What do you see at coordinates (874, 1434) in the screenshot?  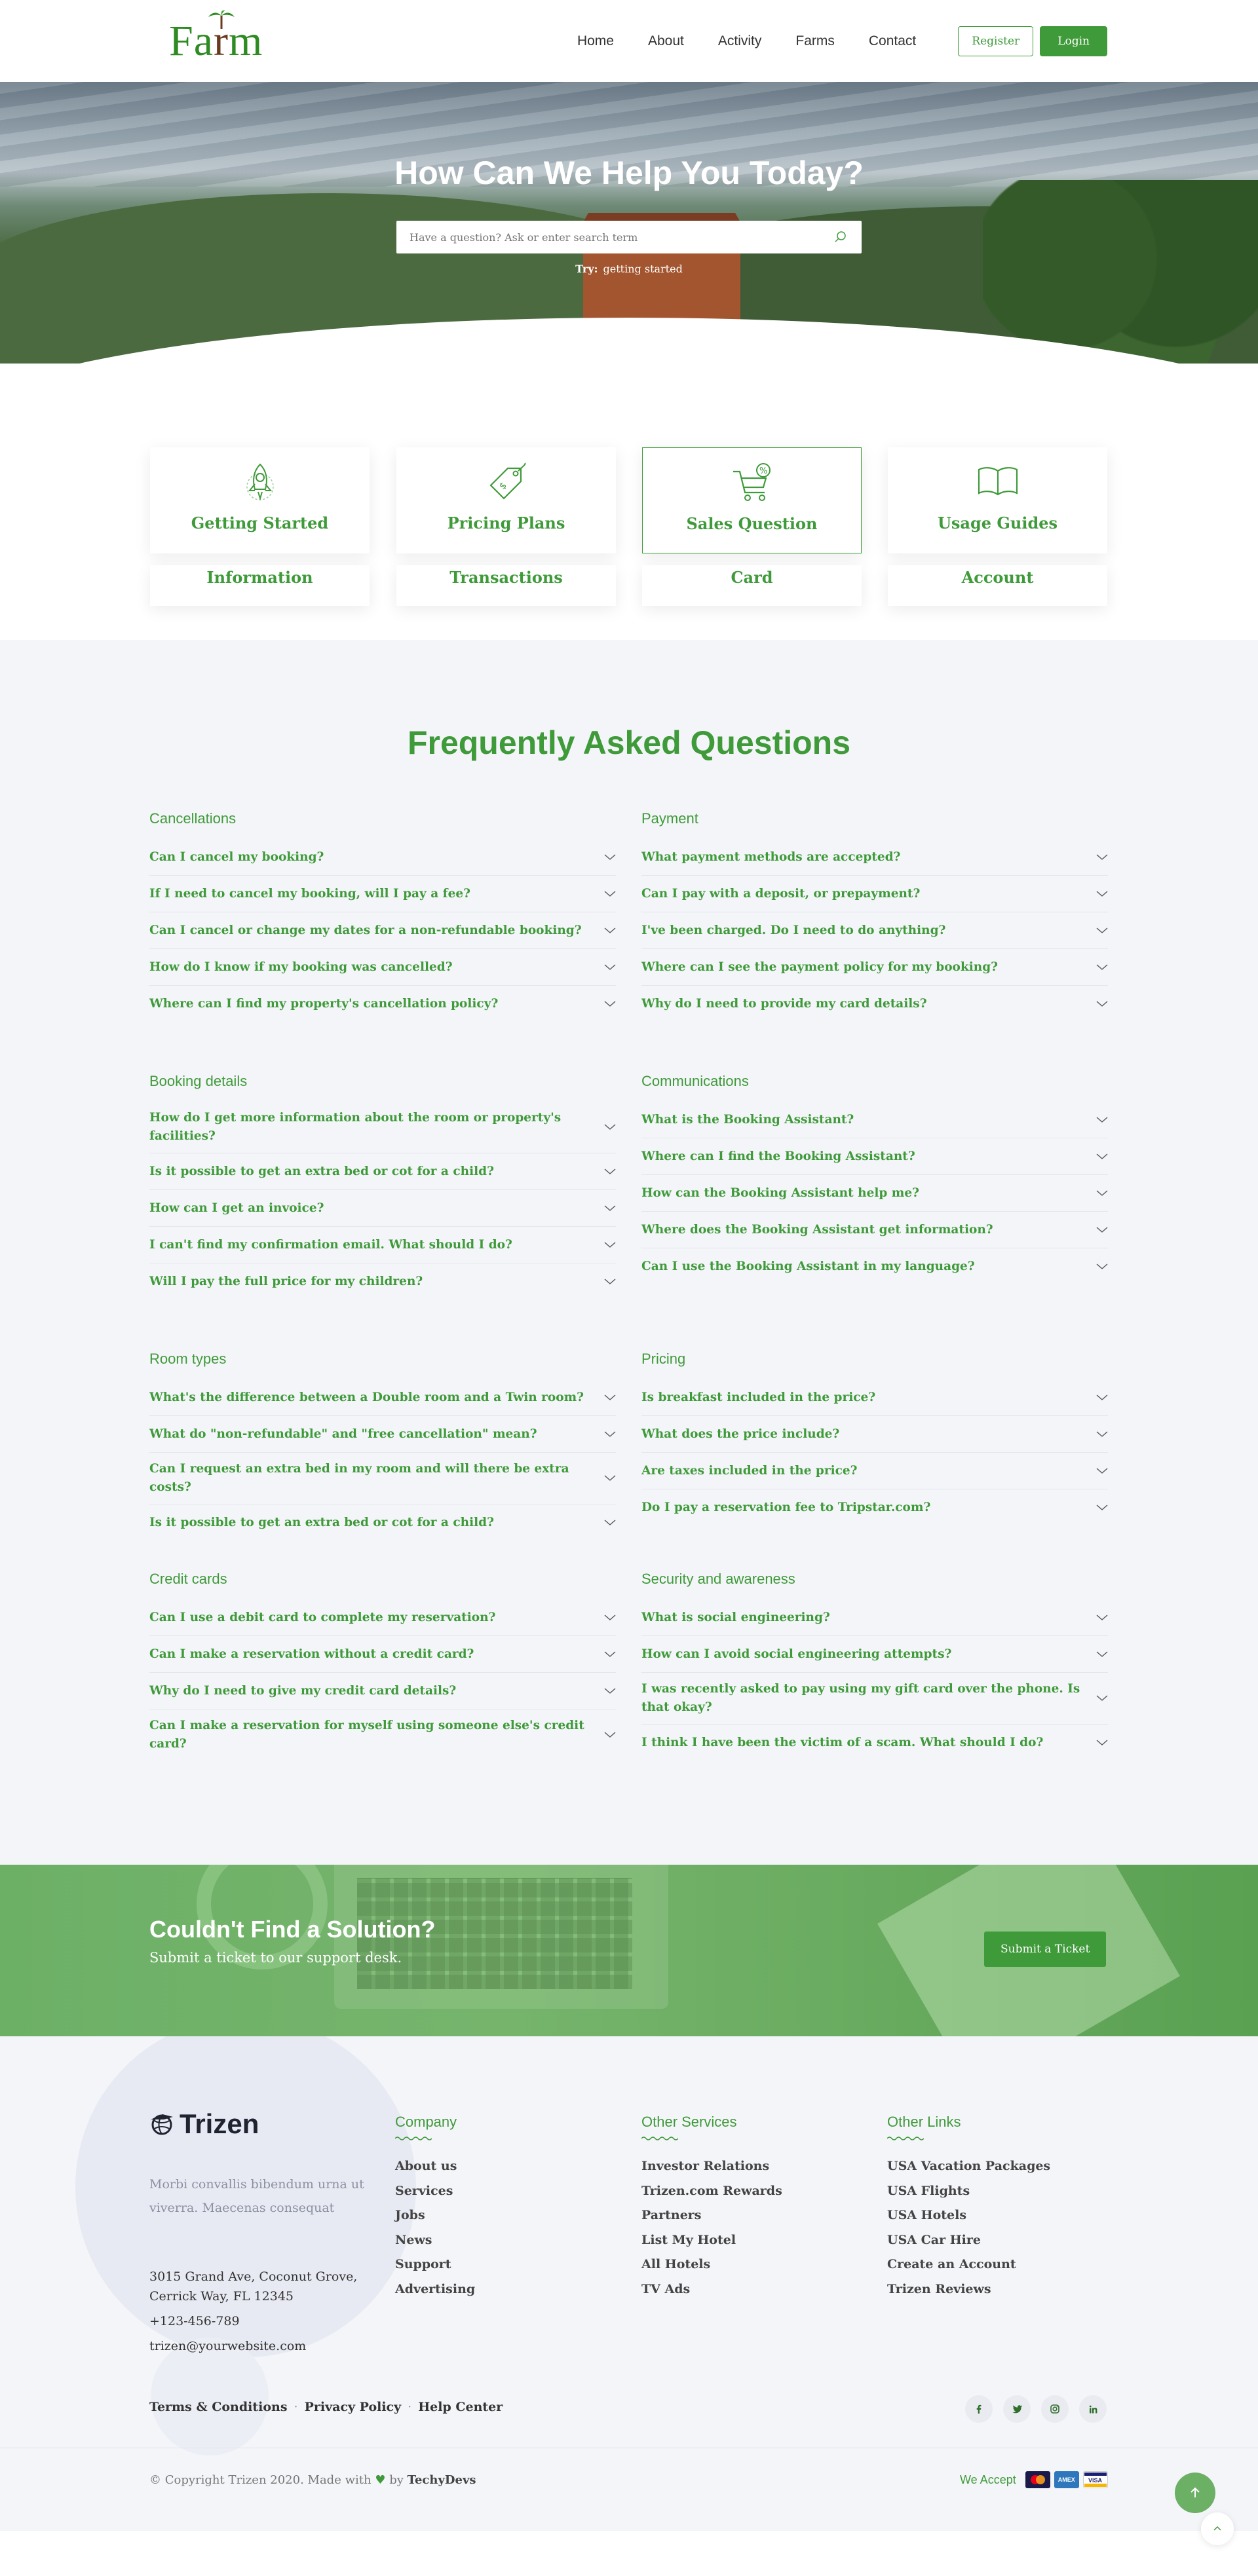 I see `faq-question: What does the price include?` at bounding box center [874, 1434].